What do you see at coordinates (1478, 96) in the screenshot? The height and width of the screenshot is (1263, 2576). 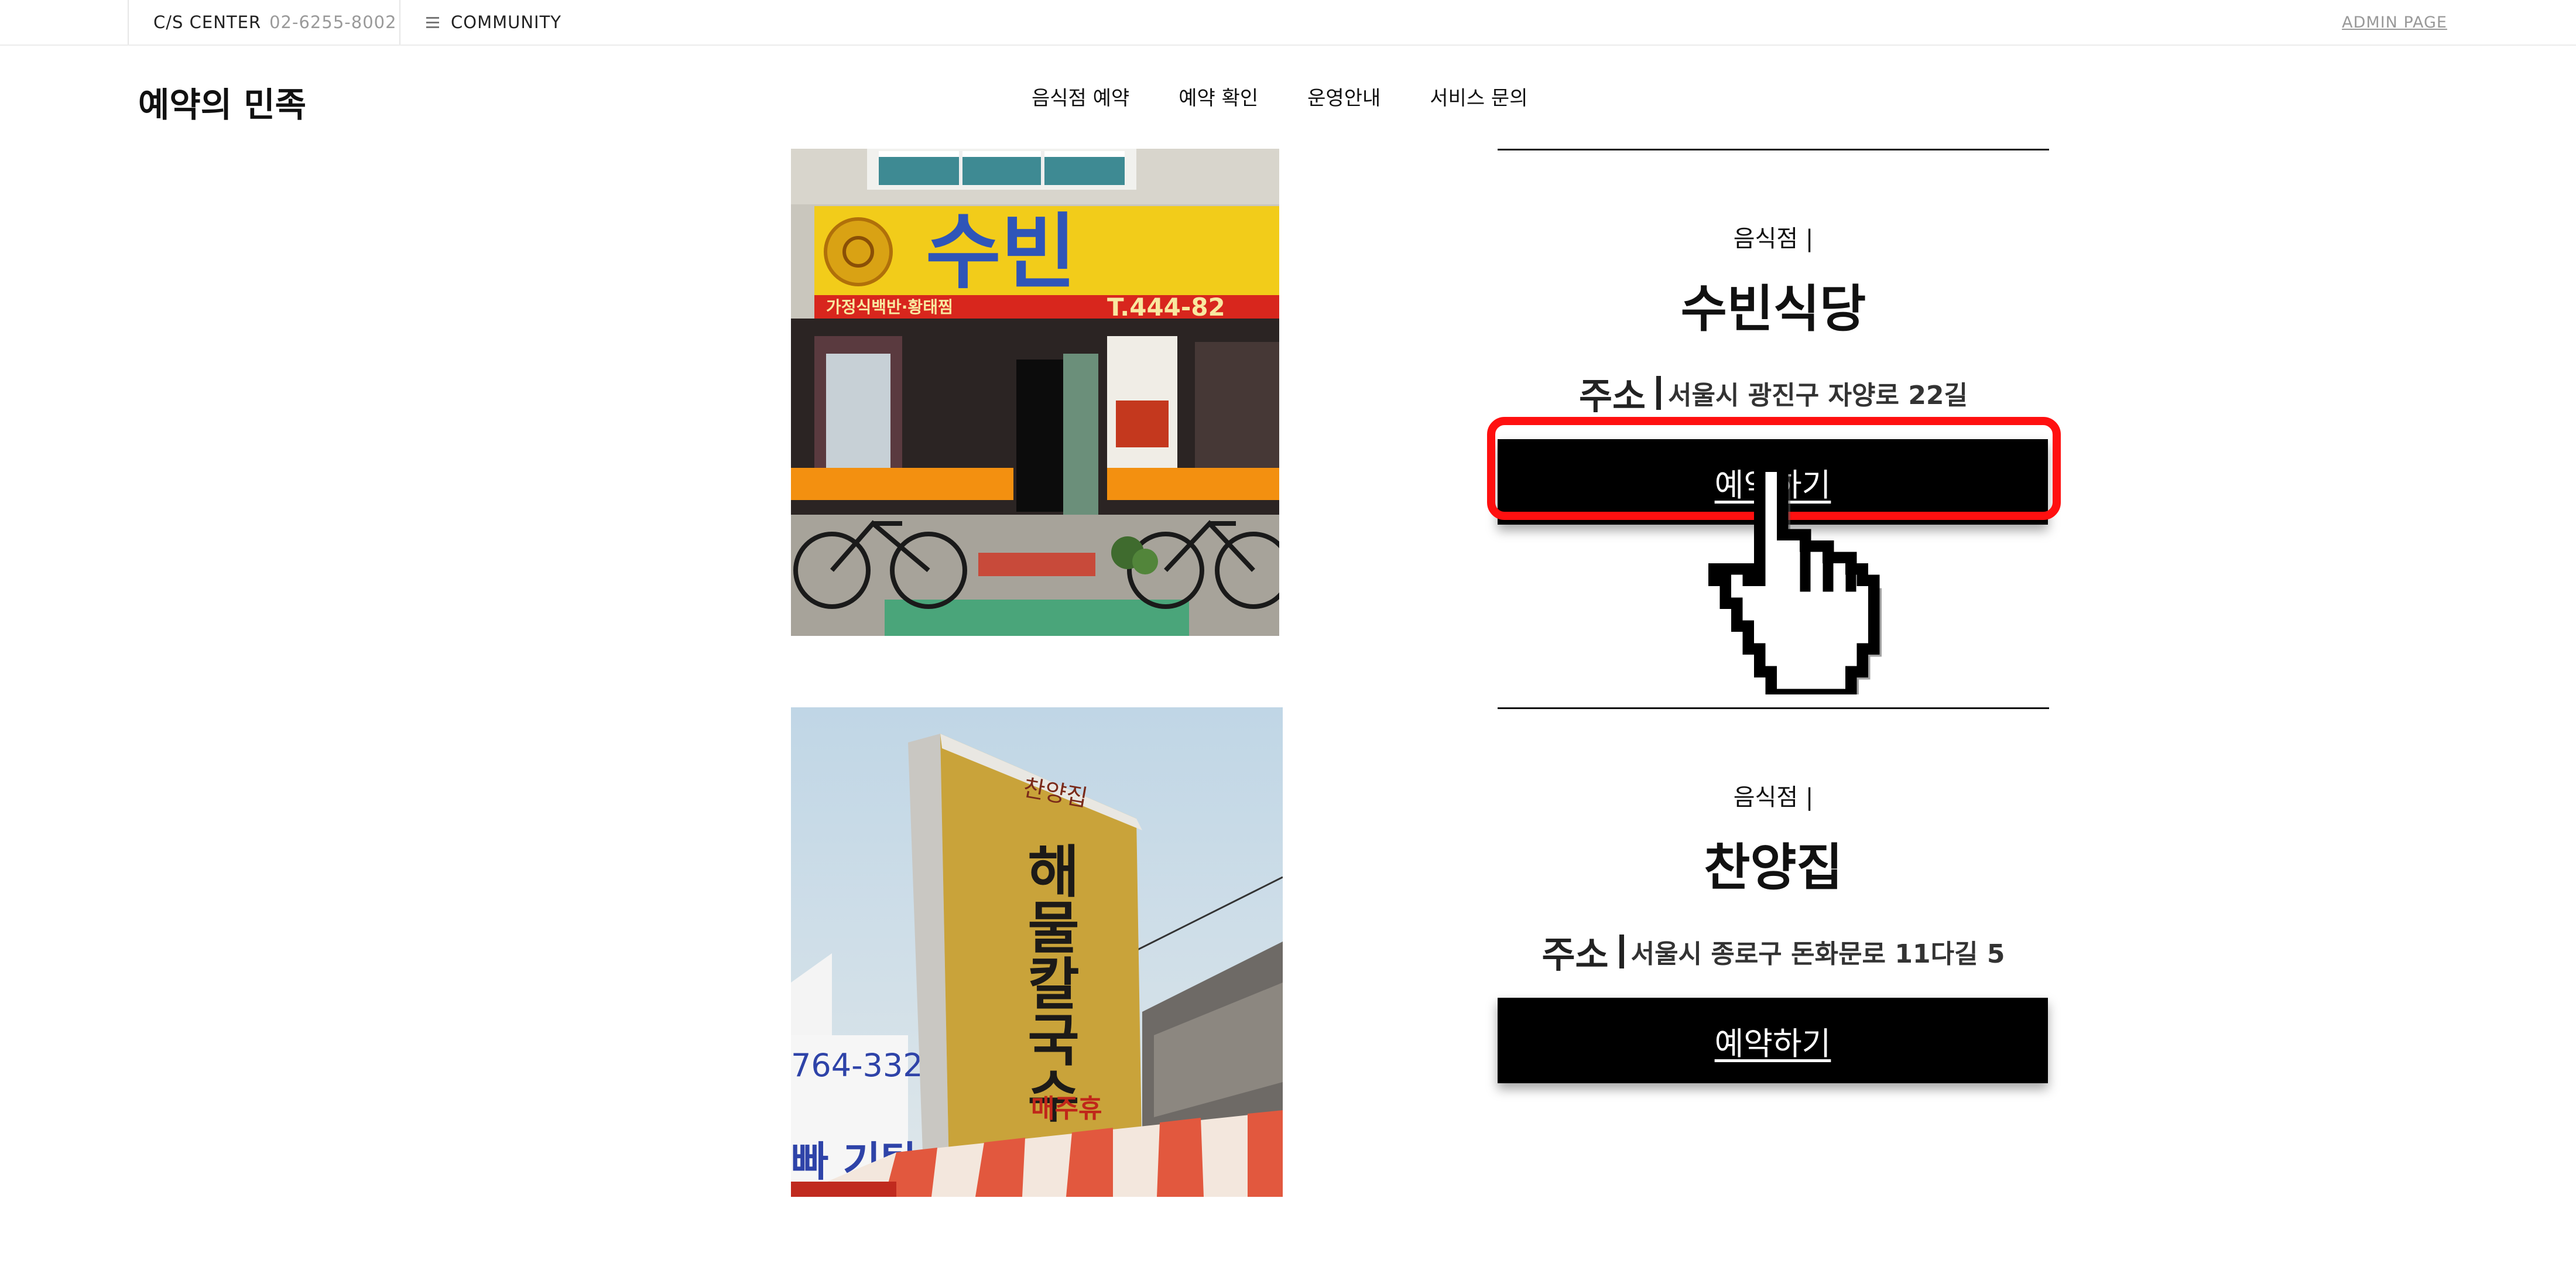 I see `nav-service-inquiry: 서비스 문의` at bounding box center [1478, 96].